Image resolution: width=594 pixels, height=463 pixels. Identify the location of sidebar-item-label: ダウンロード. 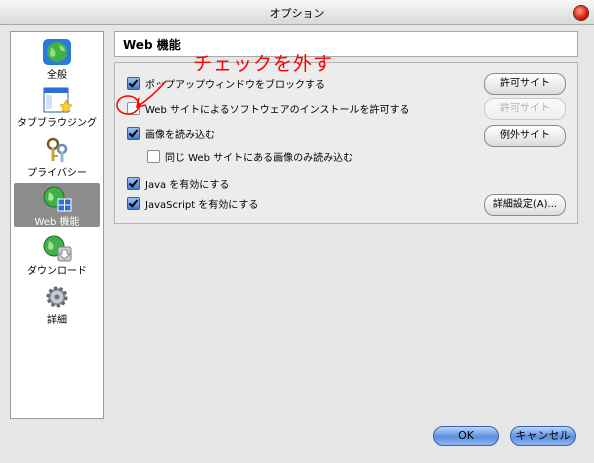
(57, 271).